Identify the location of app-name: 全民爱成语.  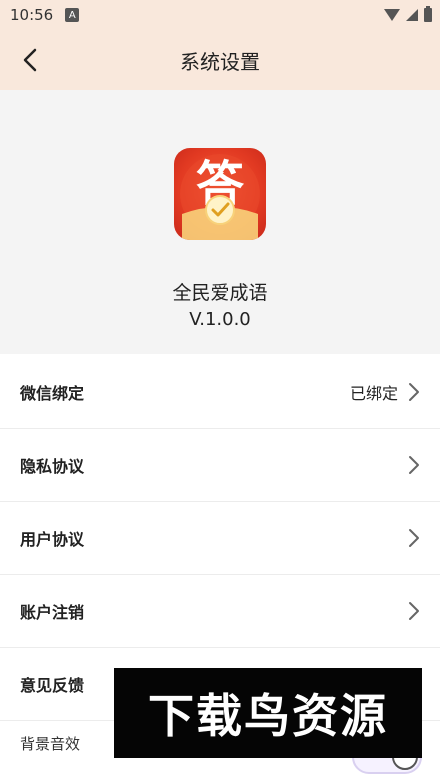
(220, 293).